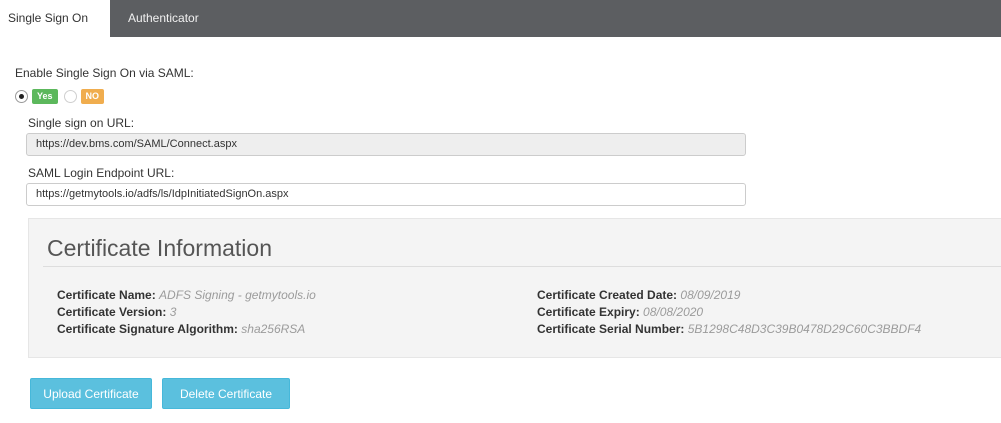 The width and height of the screenshot is (1001, 423). Describe the element at coordinates (60, 96) in the screenshot. I see `enable-saml-radio-group: Yes NO` at that location.